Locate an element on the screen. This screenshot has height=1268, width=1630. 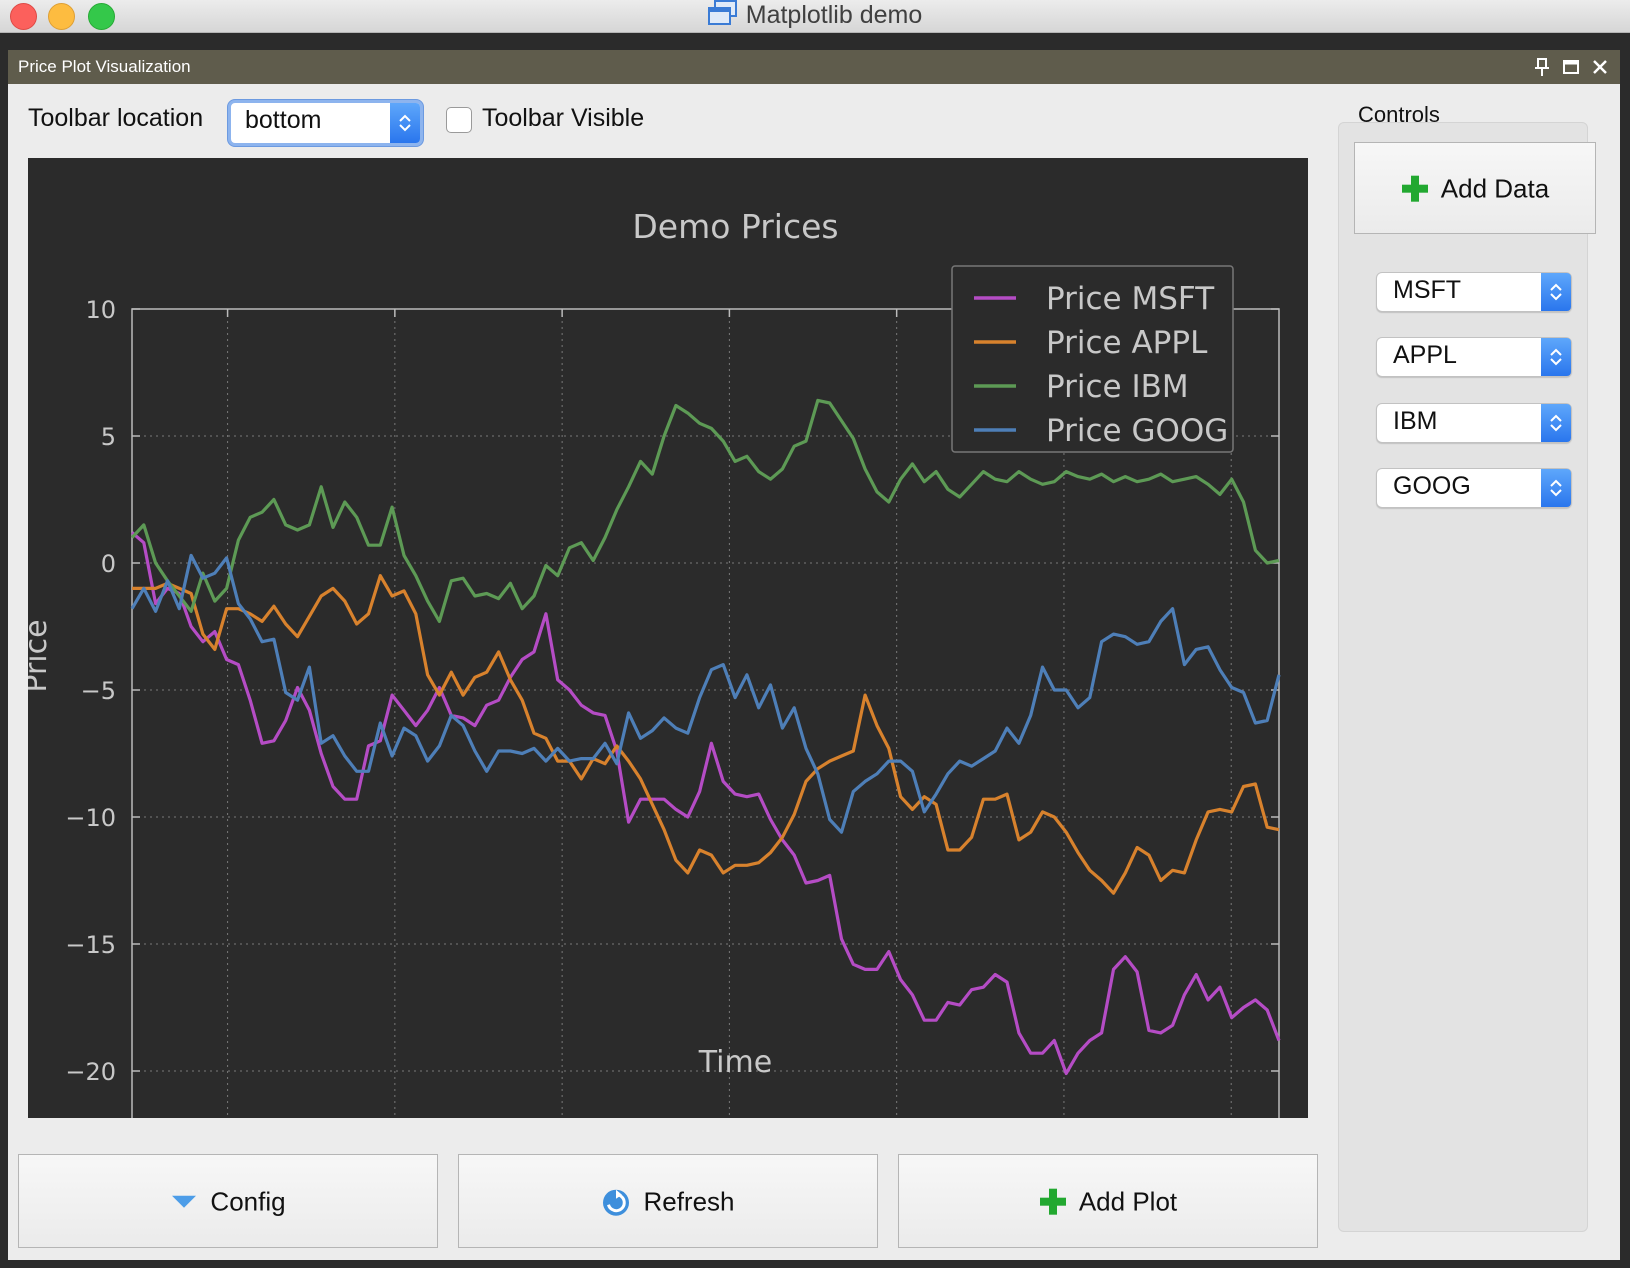
chart-title: Demo Prices is located at coordinates (735, 226).